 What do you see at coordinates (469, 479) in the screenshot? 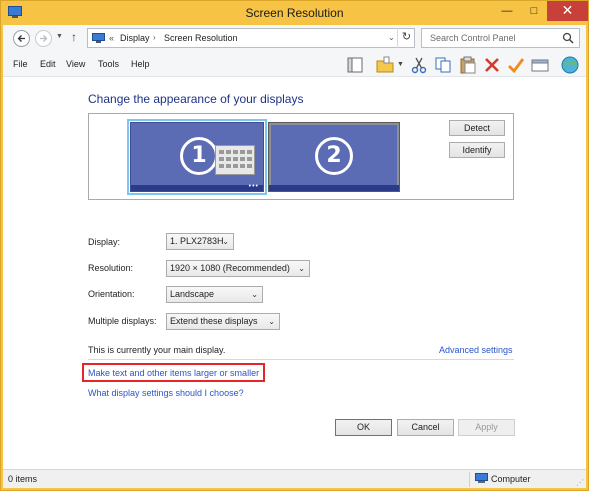
I see `status-divider` at bounding box center [469, 479].